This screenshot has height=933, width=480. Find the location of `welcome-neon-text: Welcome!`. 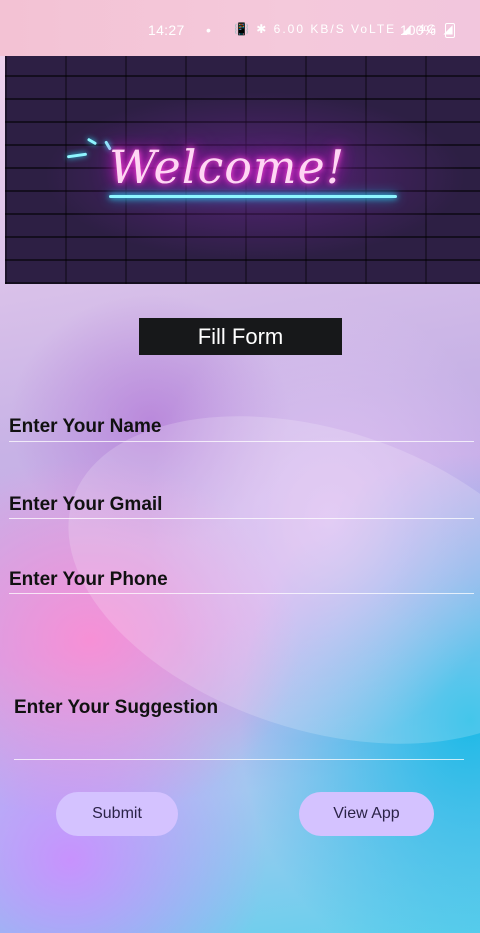

welcome-neon-text: Welcome! is located at coordinates (227, 167).